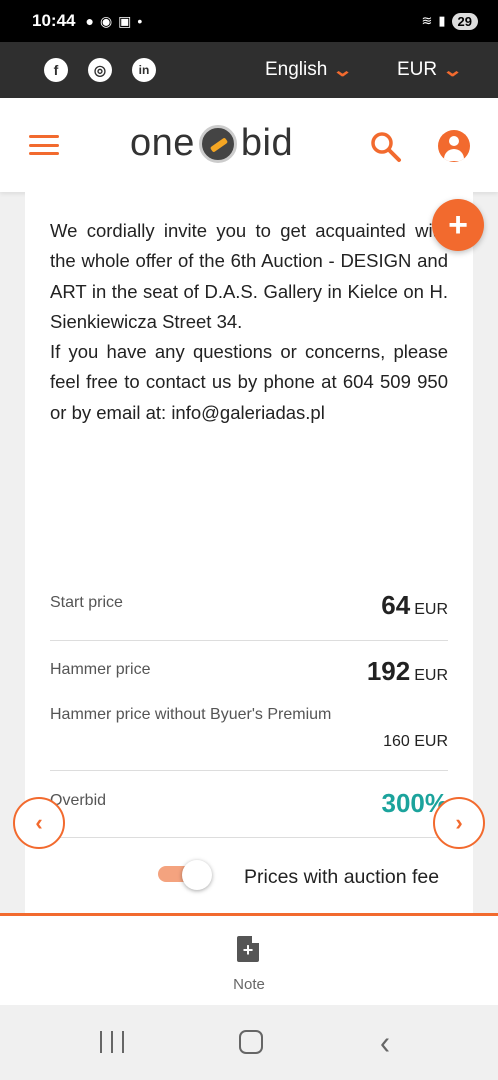 This screenshot has width=498, height=1080. Describe the element at coordinates (106, 20) in the screenshot. I see `notification-icon: ◉` at that location.